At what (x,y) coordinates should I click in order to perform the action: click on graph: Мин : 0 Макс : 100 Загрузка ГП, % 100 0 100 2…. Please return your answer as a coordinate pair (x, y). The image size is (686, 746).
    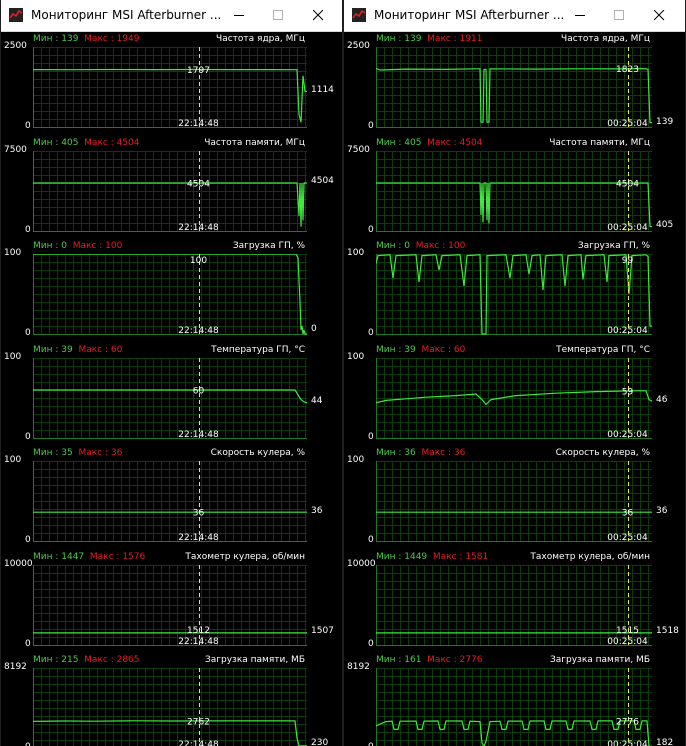
    Looking at the image, I should click on (171, 289).